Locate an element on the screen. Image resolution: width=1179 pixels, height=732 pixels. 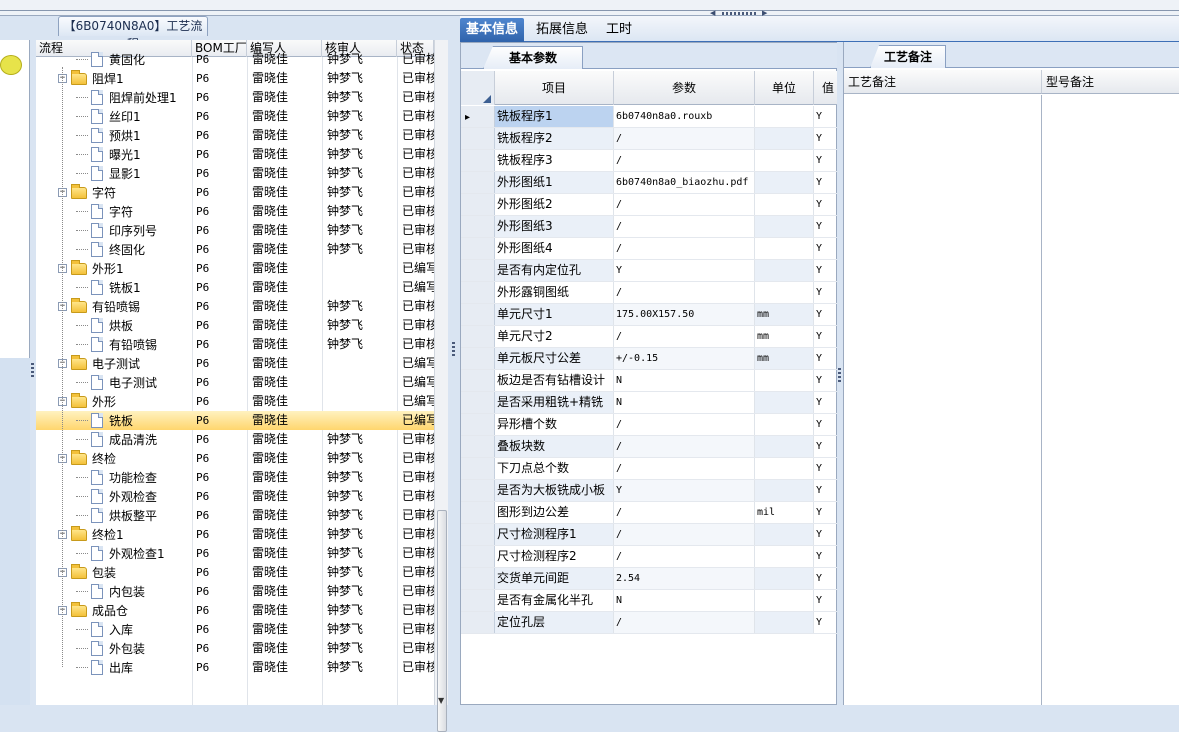
tree-node: − 外形1 is located at coordinates (91, 268).